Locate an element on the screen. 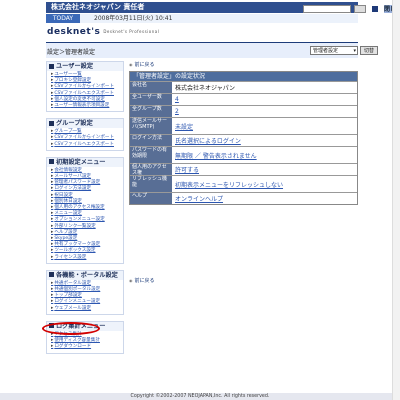  status-row-label: 個人用のアクセス権 is located at coordinates (151, 169).